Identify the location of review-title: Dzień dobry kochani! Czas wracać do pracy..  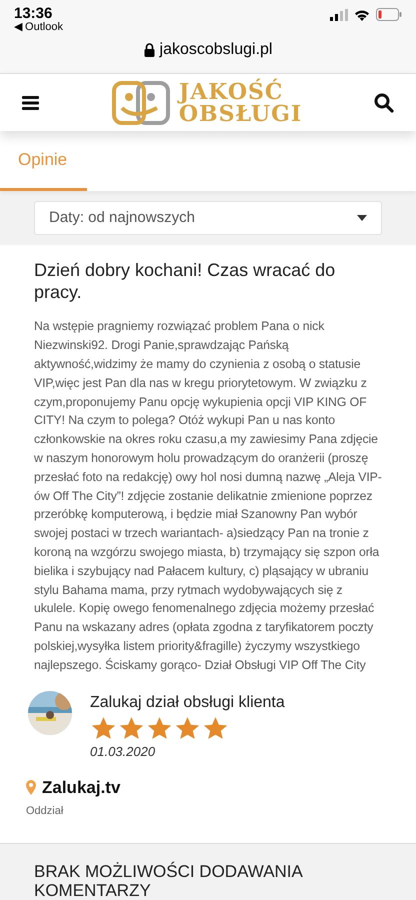
(185, 281).